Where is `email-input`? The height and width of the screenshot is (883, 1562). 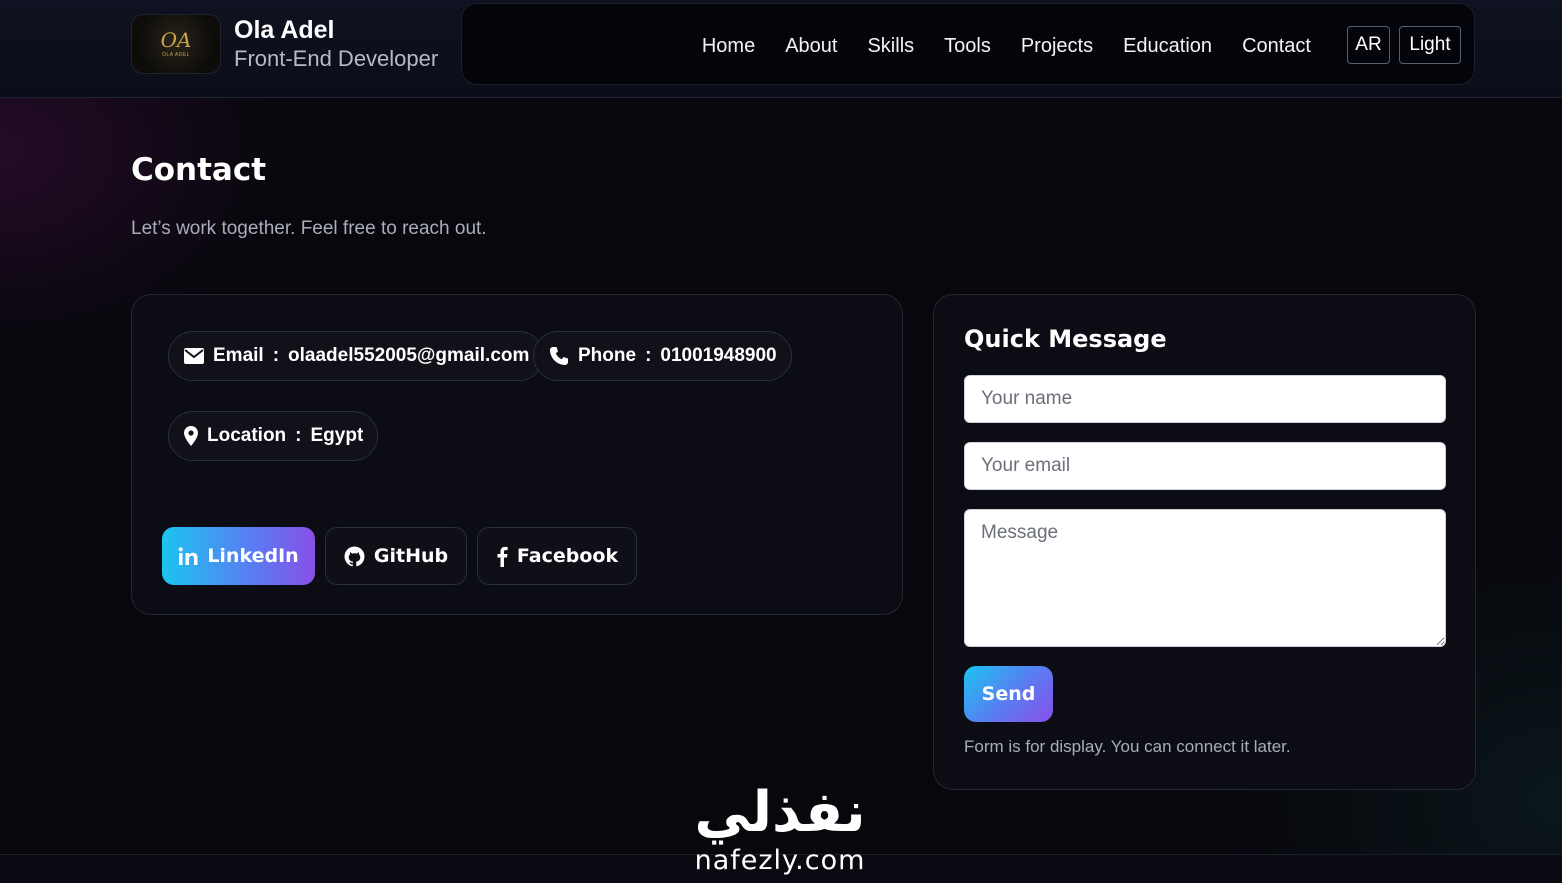
email-input is located at coordinates (1205, 466).